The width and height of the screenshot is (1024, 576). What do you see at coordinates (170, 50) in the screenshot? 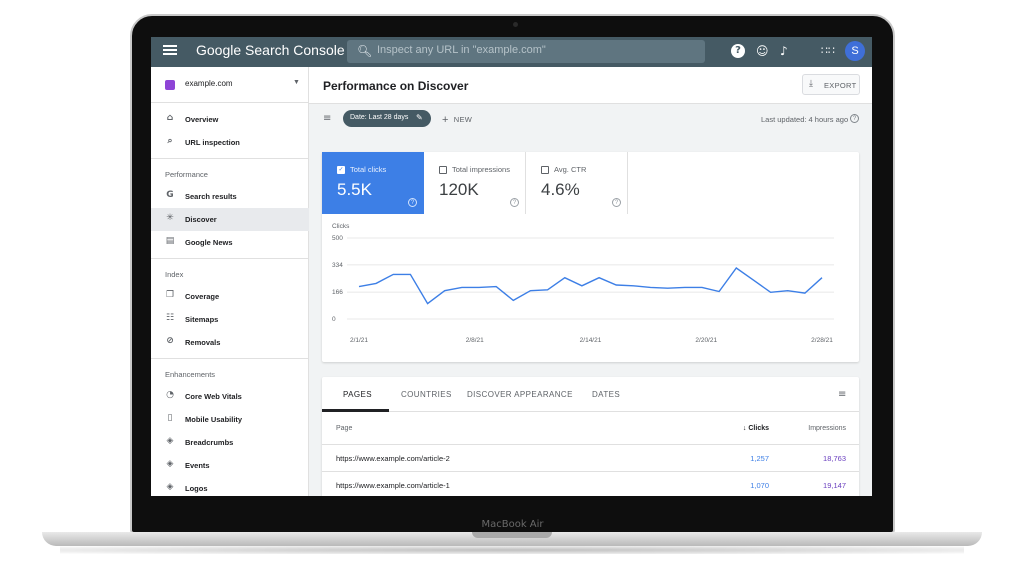
I see `menu-icon` at bounding box center [170, 50].